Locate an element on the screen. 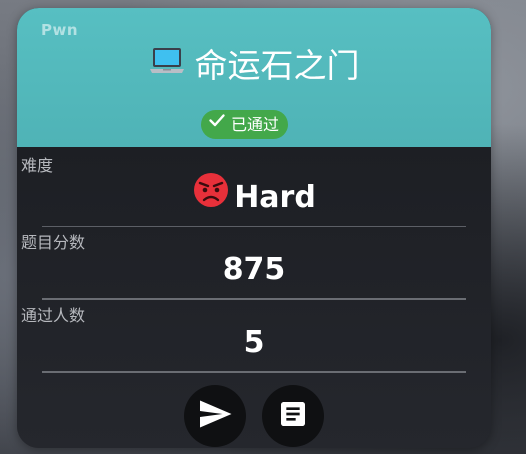  status-label: 已通过 is located at coordinates (255, 124).